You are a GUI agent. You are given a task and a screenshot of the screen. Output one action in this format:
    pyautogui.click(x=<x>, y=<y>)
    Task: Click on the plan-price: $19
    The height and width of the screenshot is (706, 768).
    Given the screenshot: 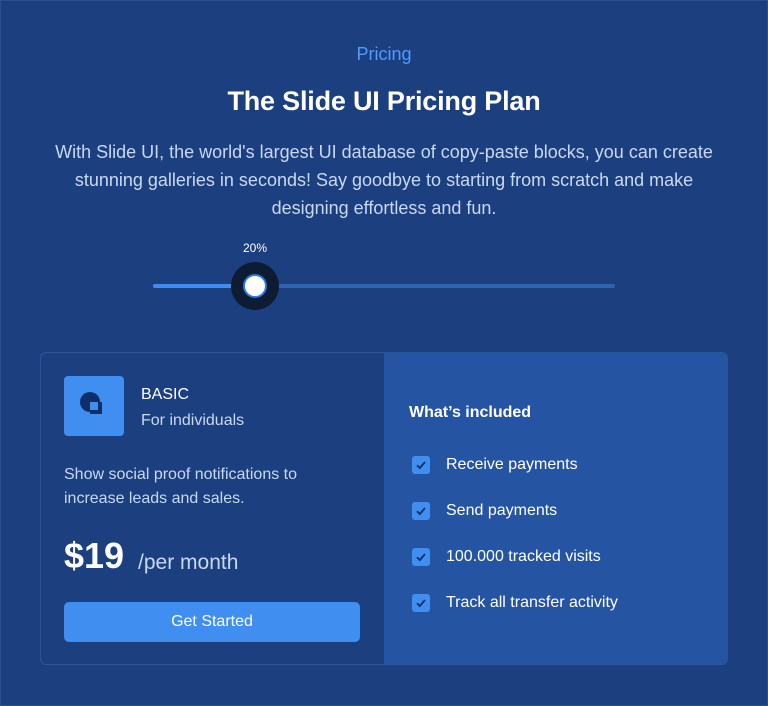 What is the action you would take?
    pyautogui.click(x=94, y=555)
    